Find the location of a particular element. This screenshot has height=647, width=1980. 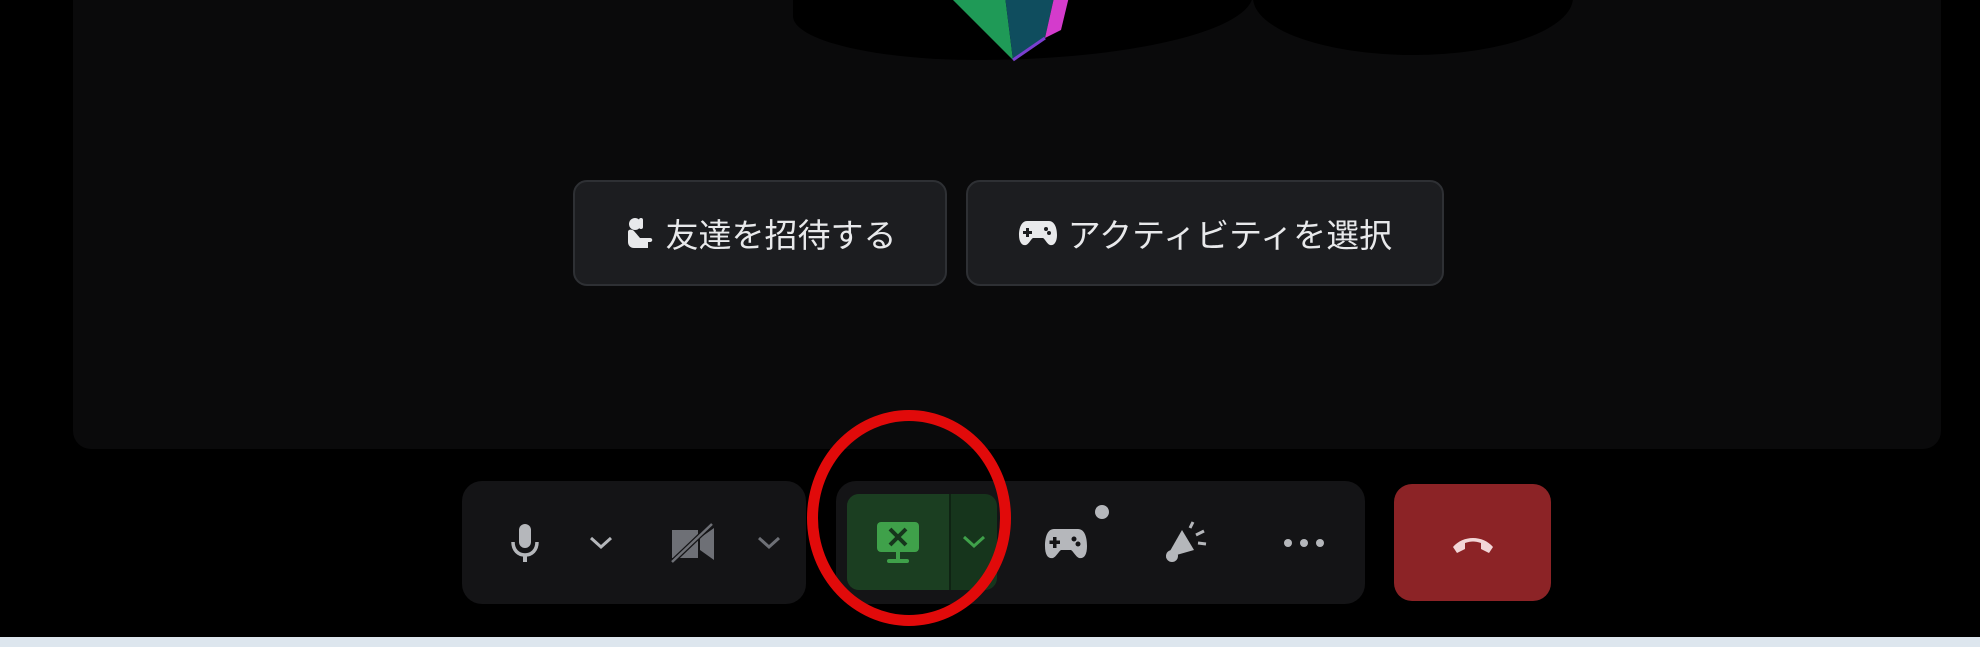

choose-activity-button: アクティビティを選択 is located at coordinates (1205, 233).